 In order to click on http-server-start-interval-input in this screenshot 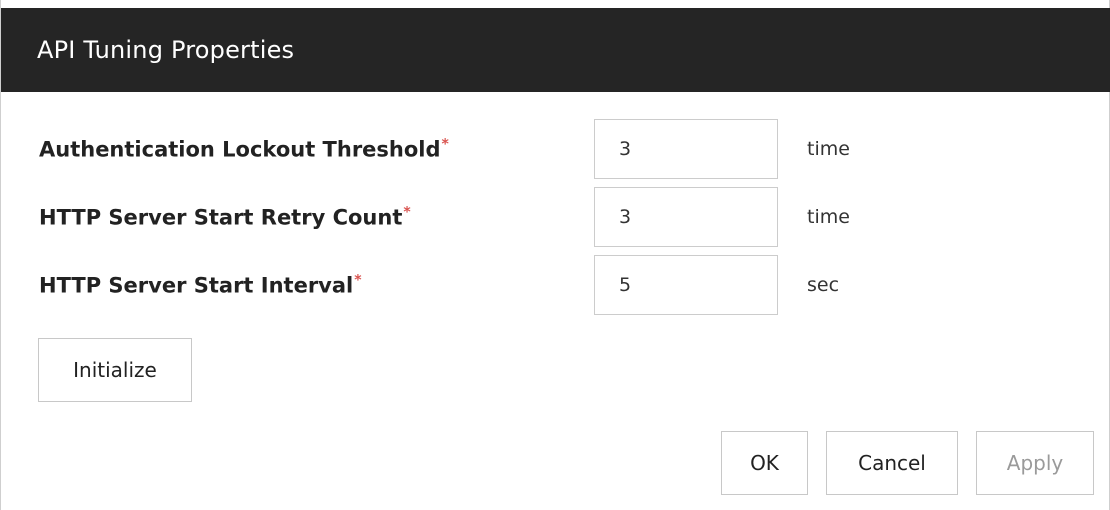, I will do `click(686, 285)`.